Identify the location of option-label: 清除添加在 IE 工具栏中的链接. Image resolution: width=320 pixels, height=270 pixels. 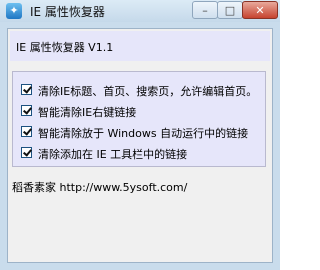
(113, 154).